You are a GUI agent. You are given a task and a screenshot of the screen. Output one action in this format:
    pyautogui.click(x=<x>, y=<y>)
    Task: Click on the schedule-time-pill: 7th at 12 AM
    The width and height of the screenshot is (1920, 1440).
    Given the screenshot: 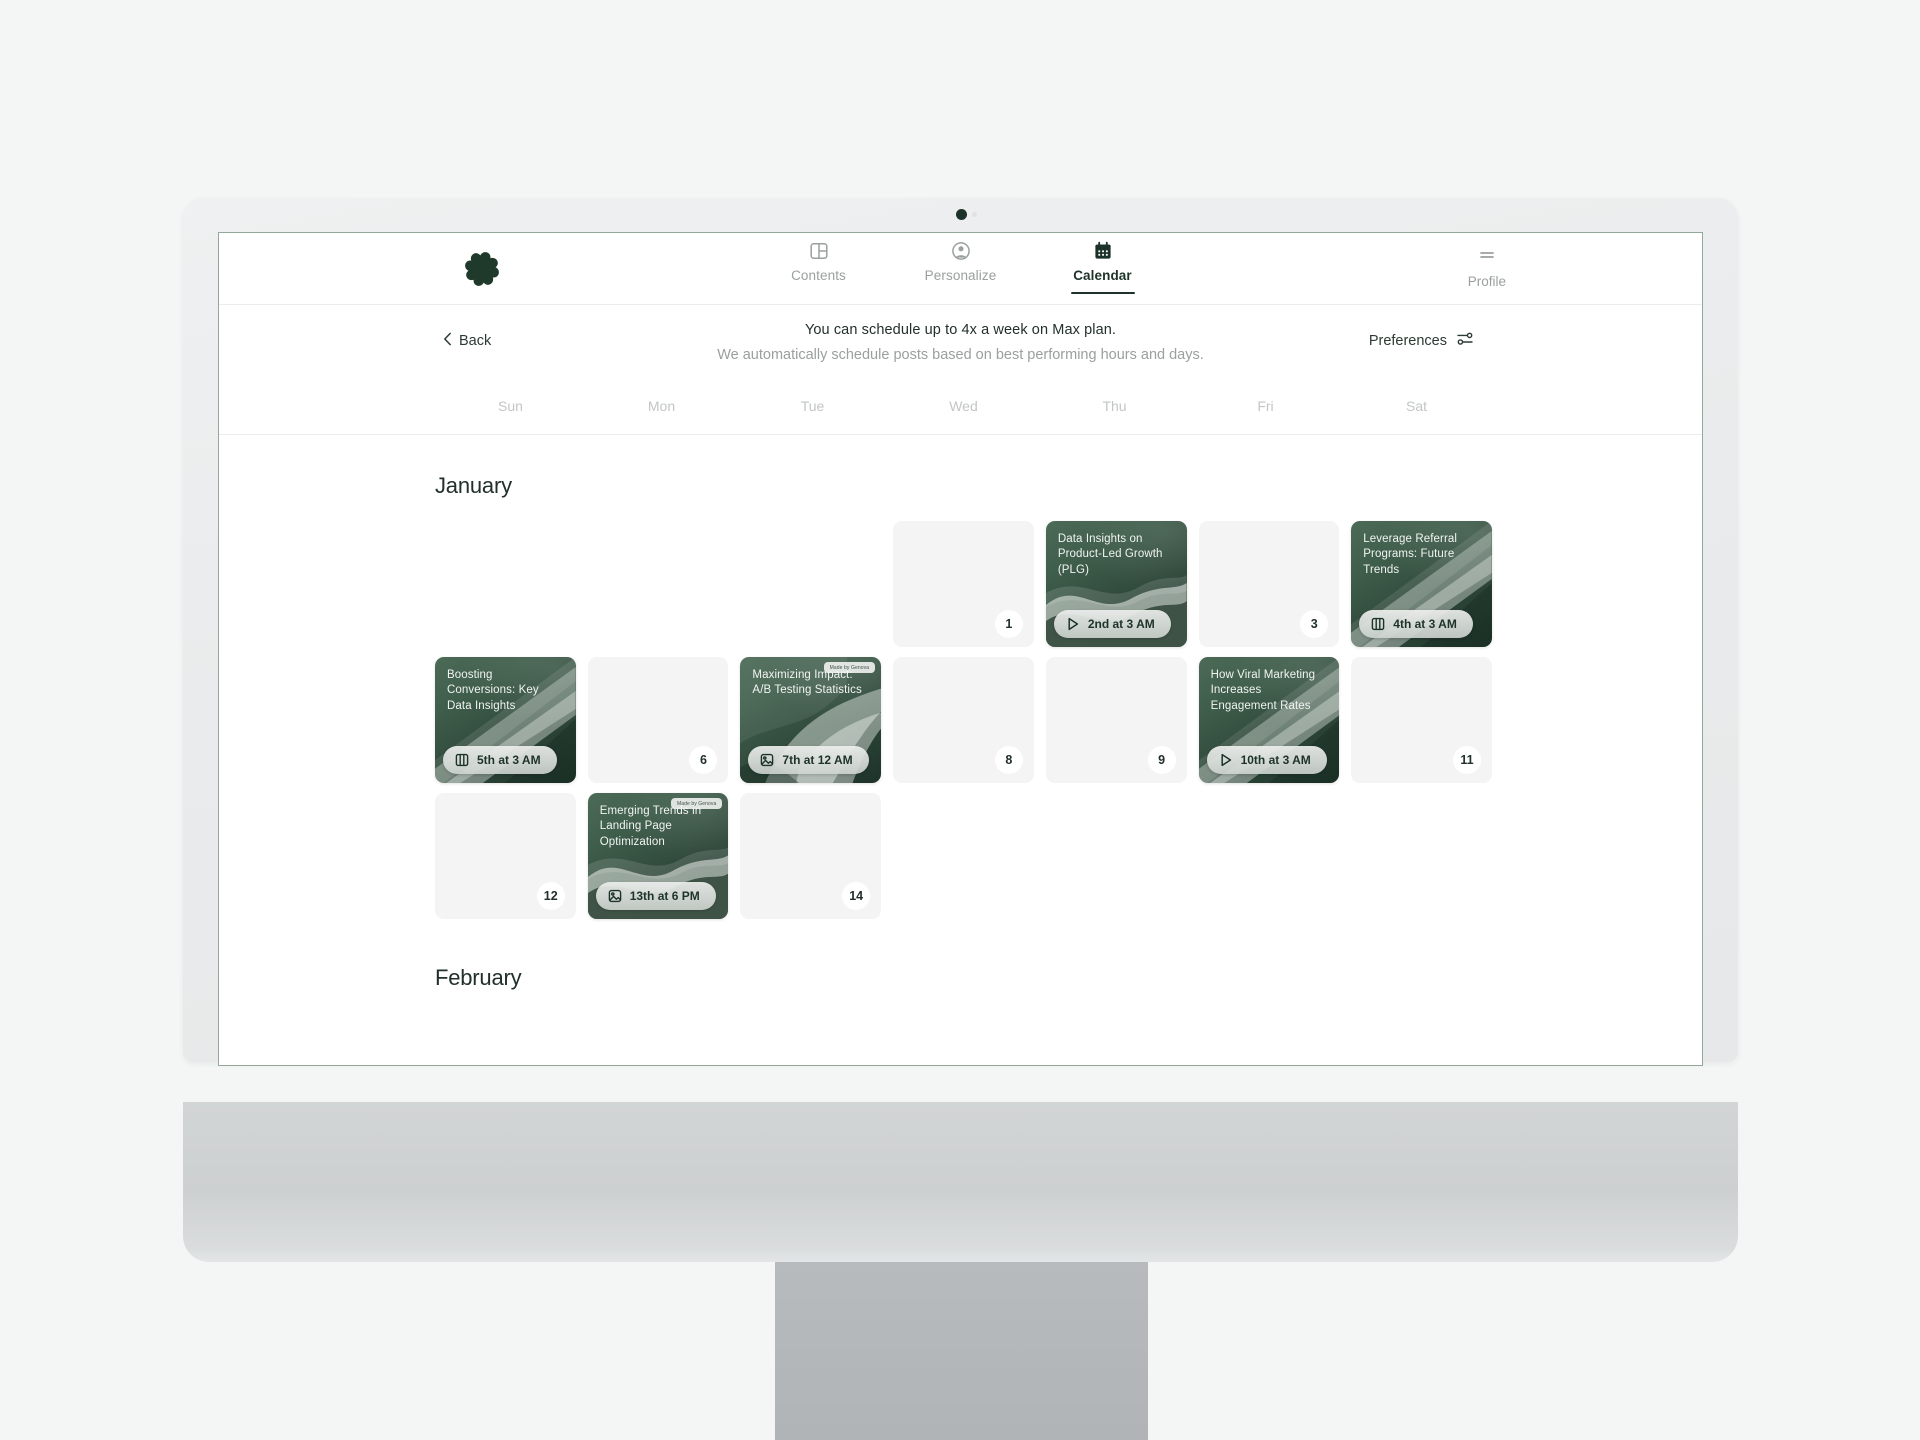 What is the action you would take?
    pyautogui.click(x=808, y=760)
    